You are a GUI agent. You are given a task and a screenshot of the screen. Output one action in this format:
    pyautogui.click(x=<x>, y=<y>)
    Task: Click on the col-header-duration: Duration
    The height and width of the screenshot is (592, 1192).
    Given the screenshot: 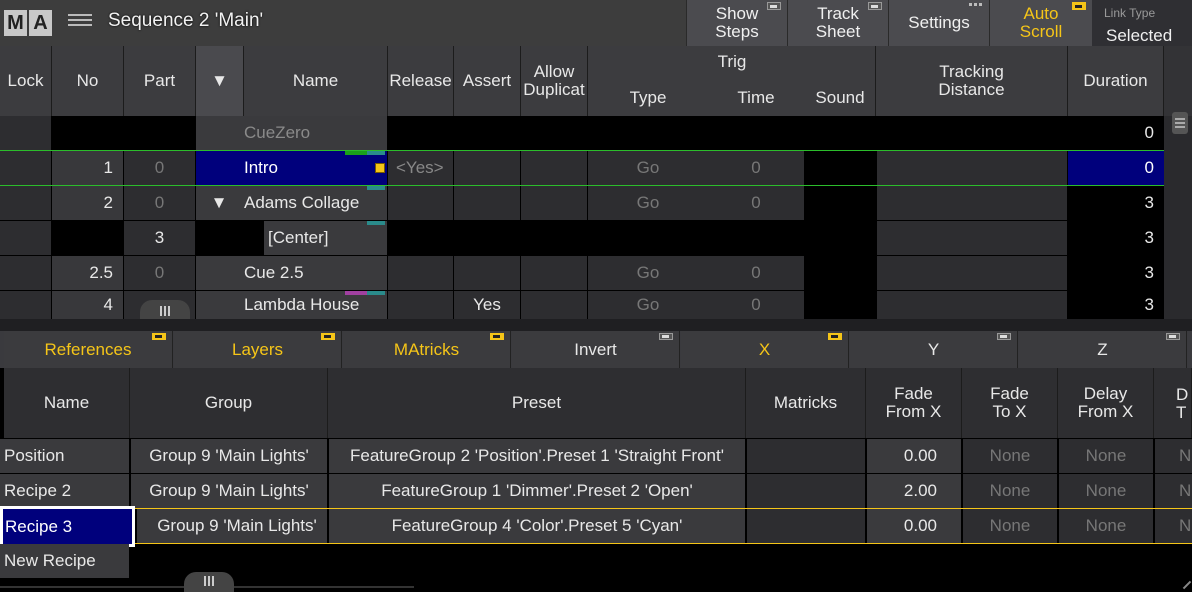 What is the action you would take?
    pyautogui.click(x=1116, y=81)
    